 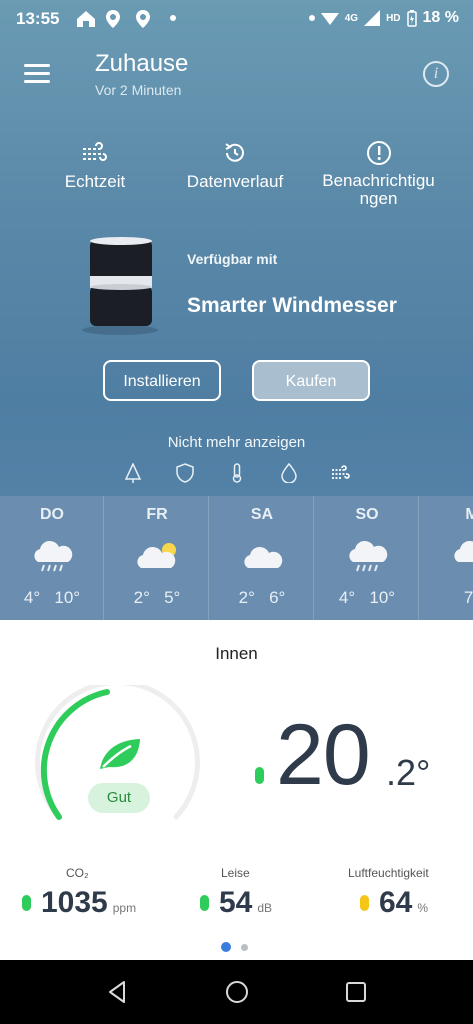 I want to click on promo-carousel-icons, so click(x=236, y=473).